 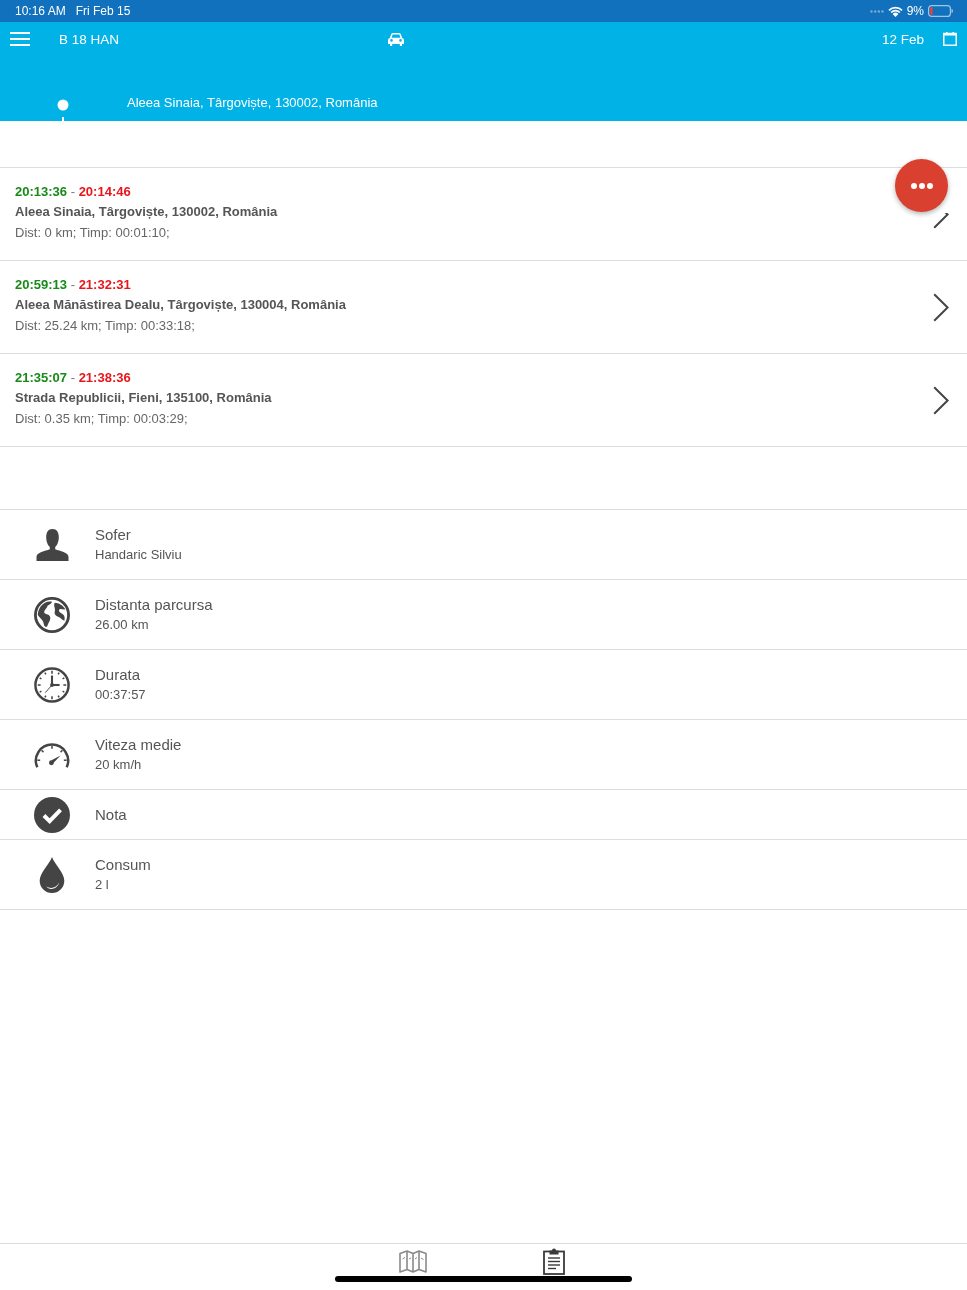 I want to click on speedometer-icon, so click(x=52, y=755).